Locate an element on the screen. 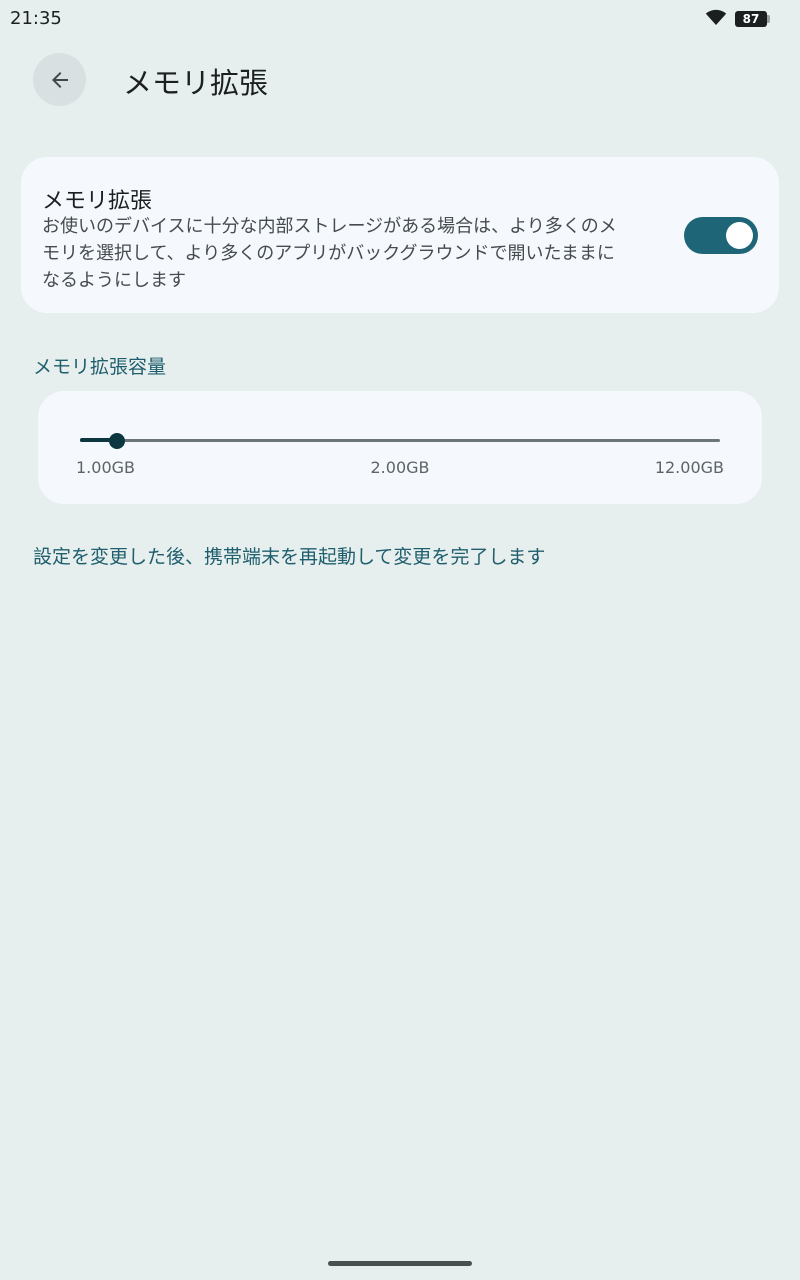 This screenshot has width=800, height=1280. slider-min-label: 1.00GB is located at coordinates (105, 467).